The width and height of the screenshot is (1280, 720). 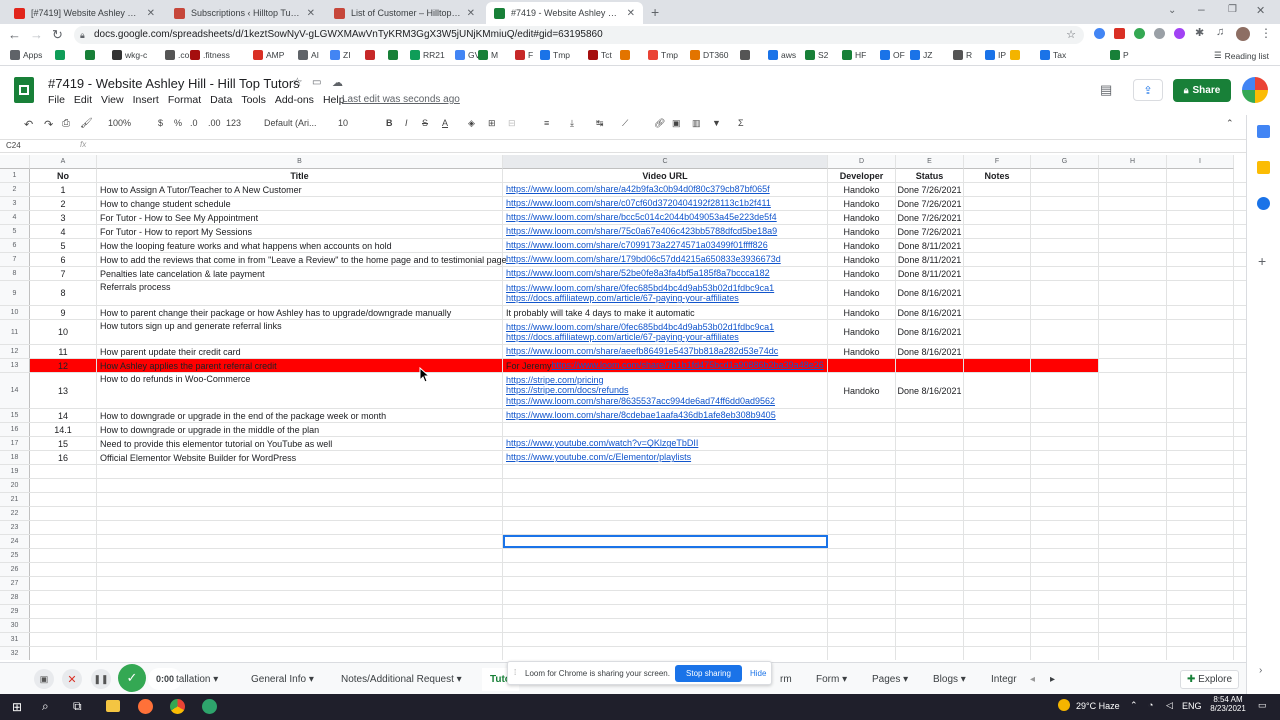 What do you see at coordinates (28, 124) in the screenshot?
I see `undo-icon: ↶` at bounding box center [28, 124].